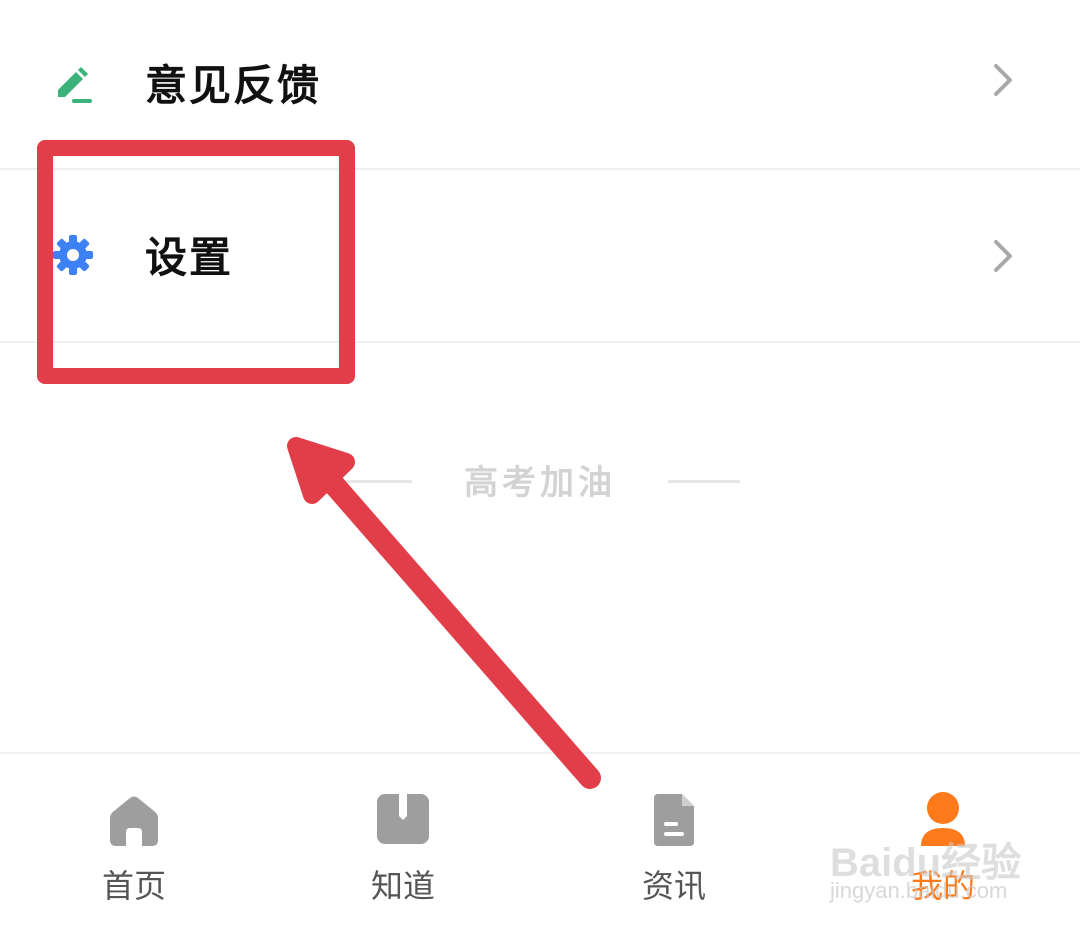 The height and width of the screenshot is (927, 1080). What do you see at coordinates (196, 262) in the screenshot?
I see `annotation-highlight-box` at bounding box center [196, 262].